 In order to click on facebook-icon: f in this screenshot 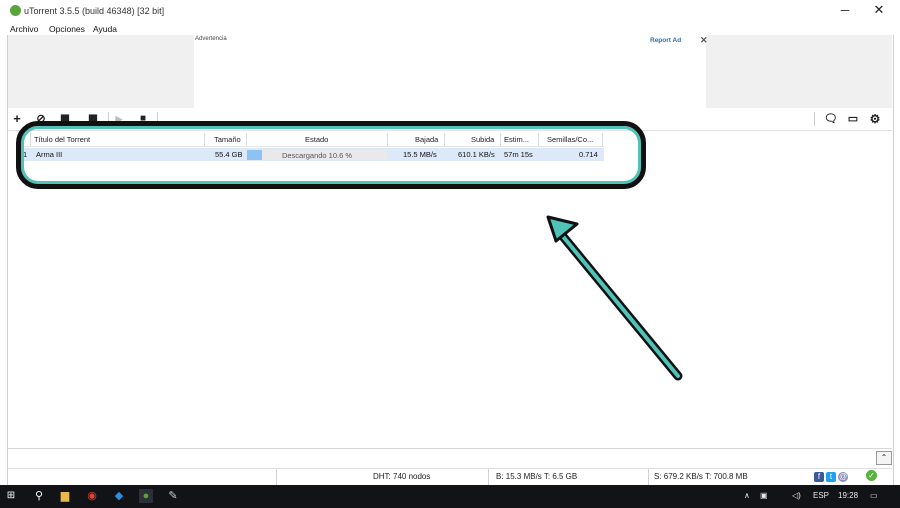, I will do `click(819, 477)`.